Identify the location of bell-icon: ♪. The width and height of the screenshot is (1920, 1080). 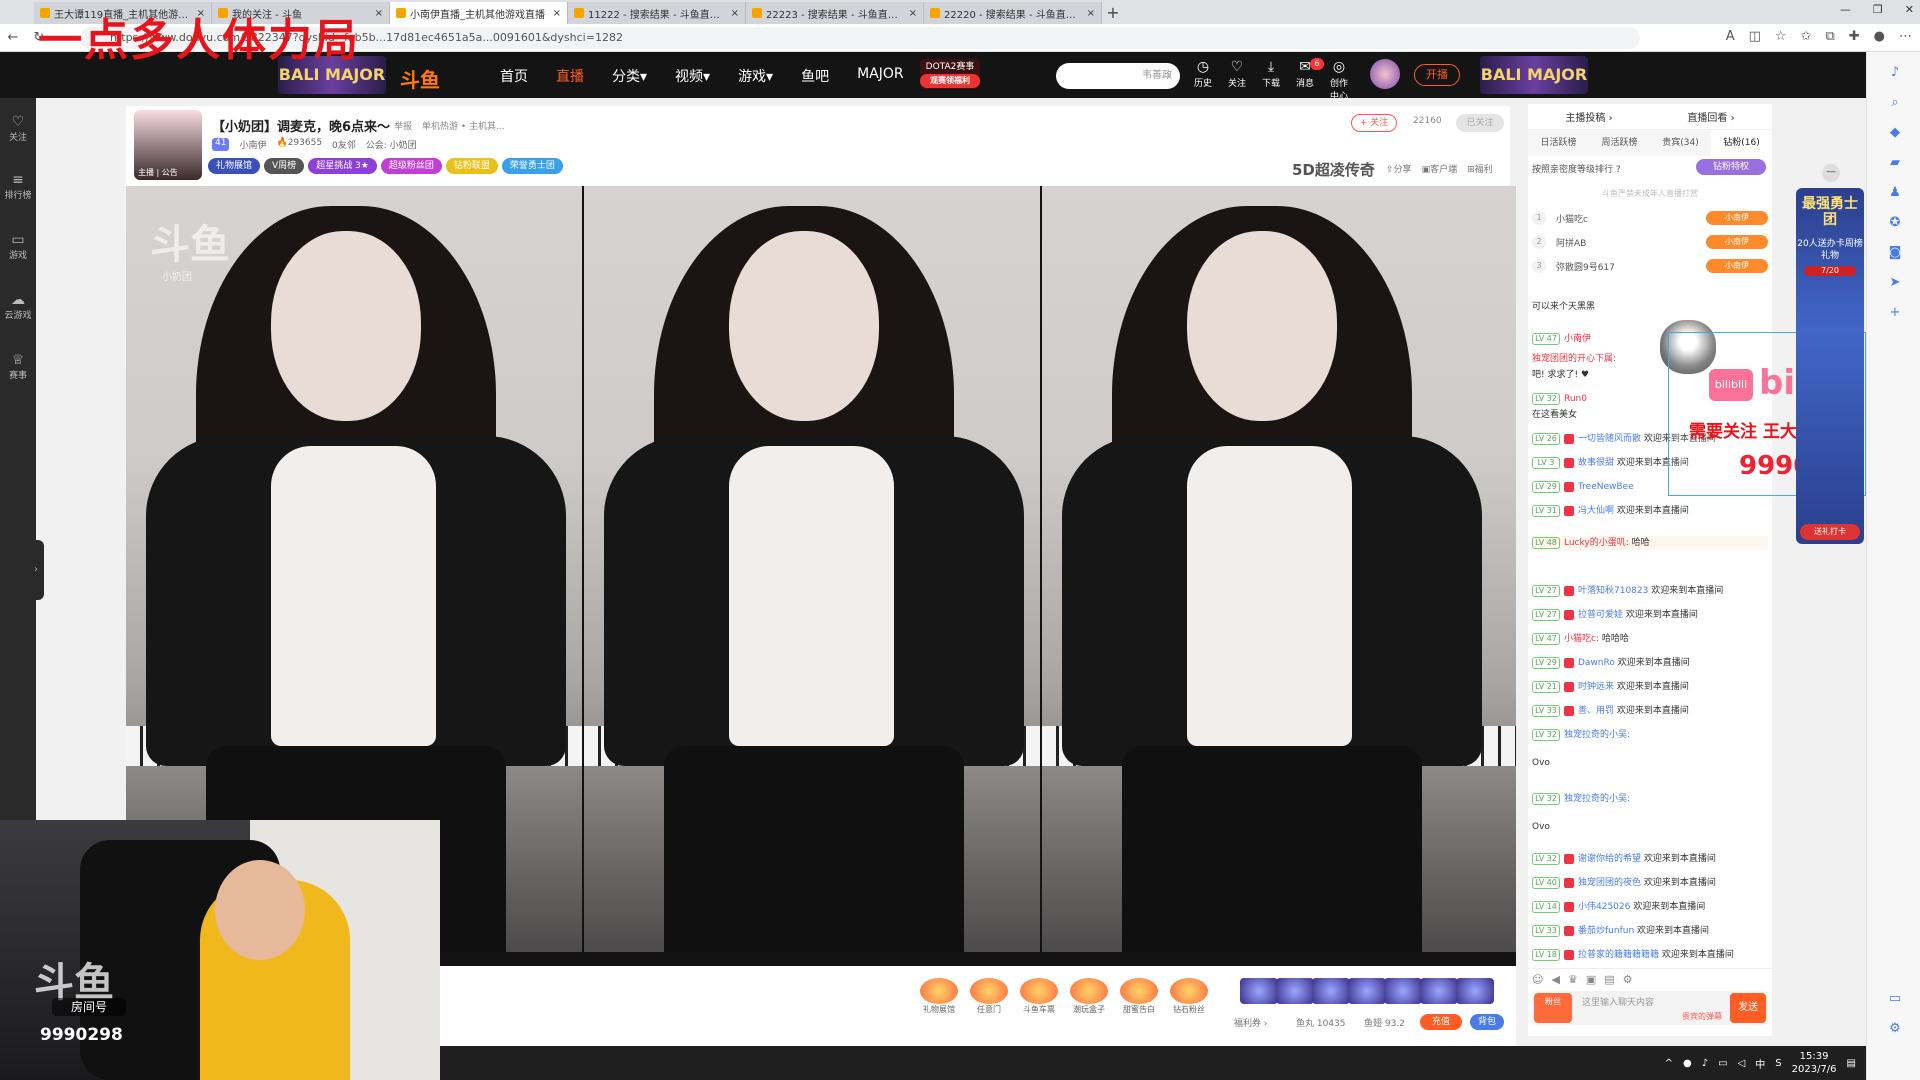
(1895, 73).